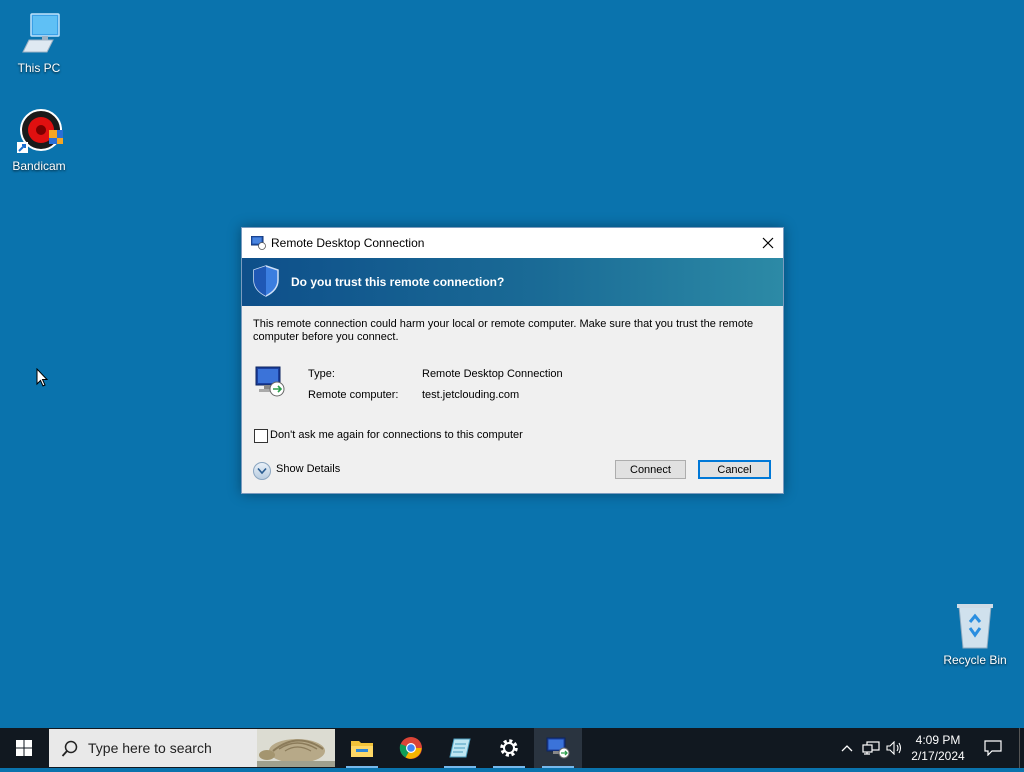  I want to click on show-desktop-button, so click(1021, 748).